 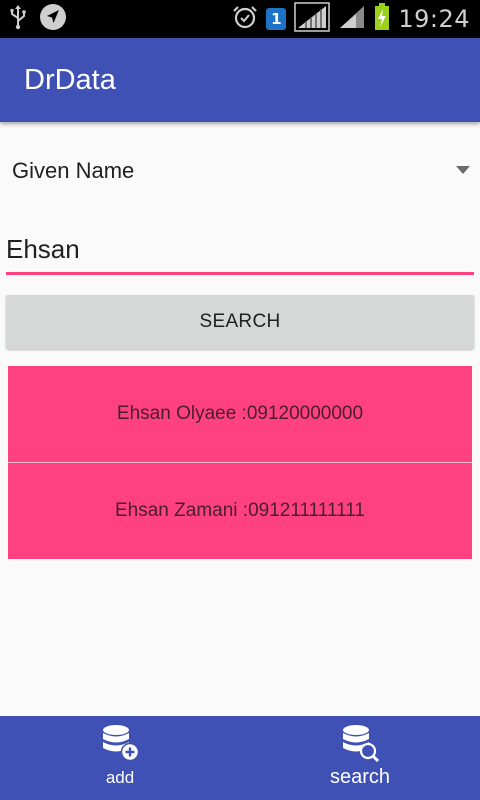 I want to click on search-button: SEARCH, so click(x=240, y=322).